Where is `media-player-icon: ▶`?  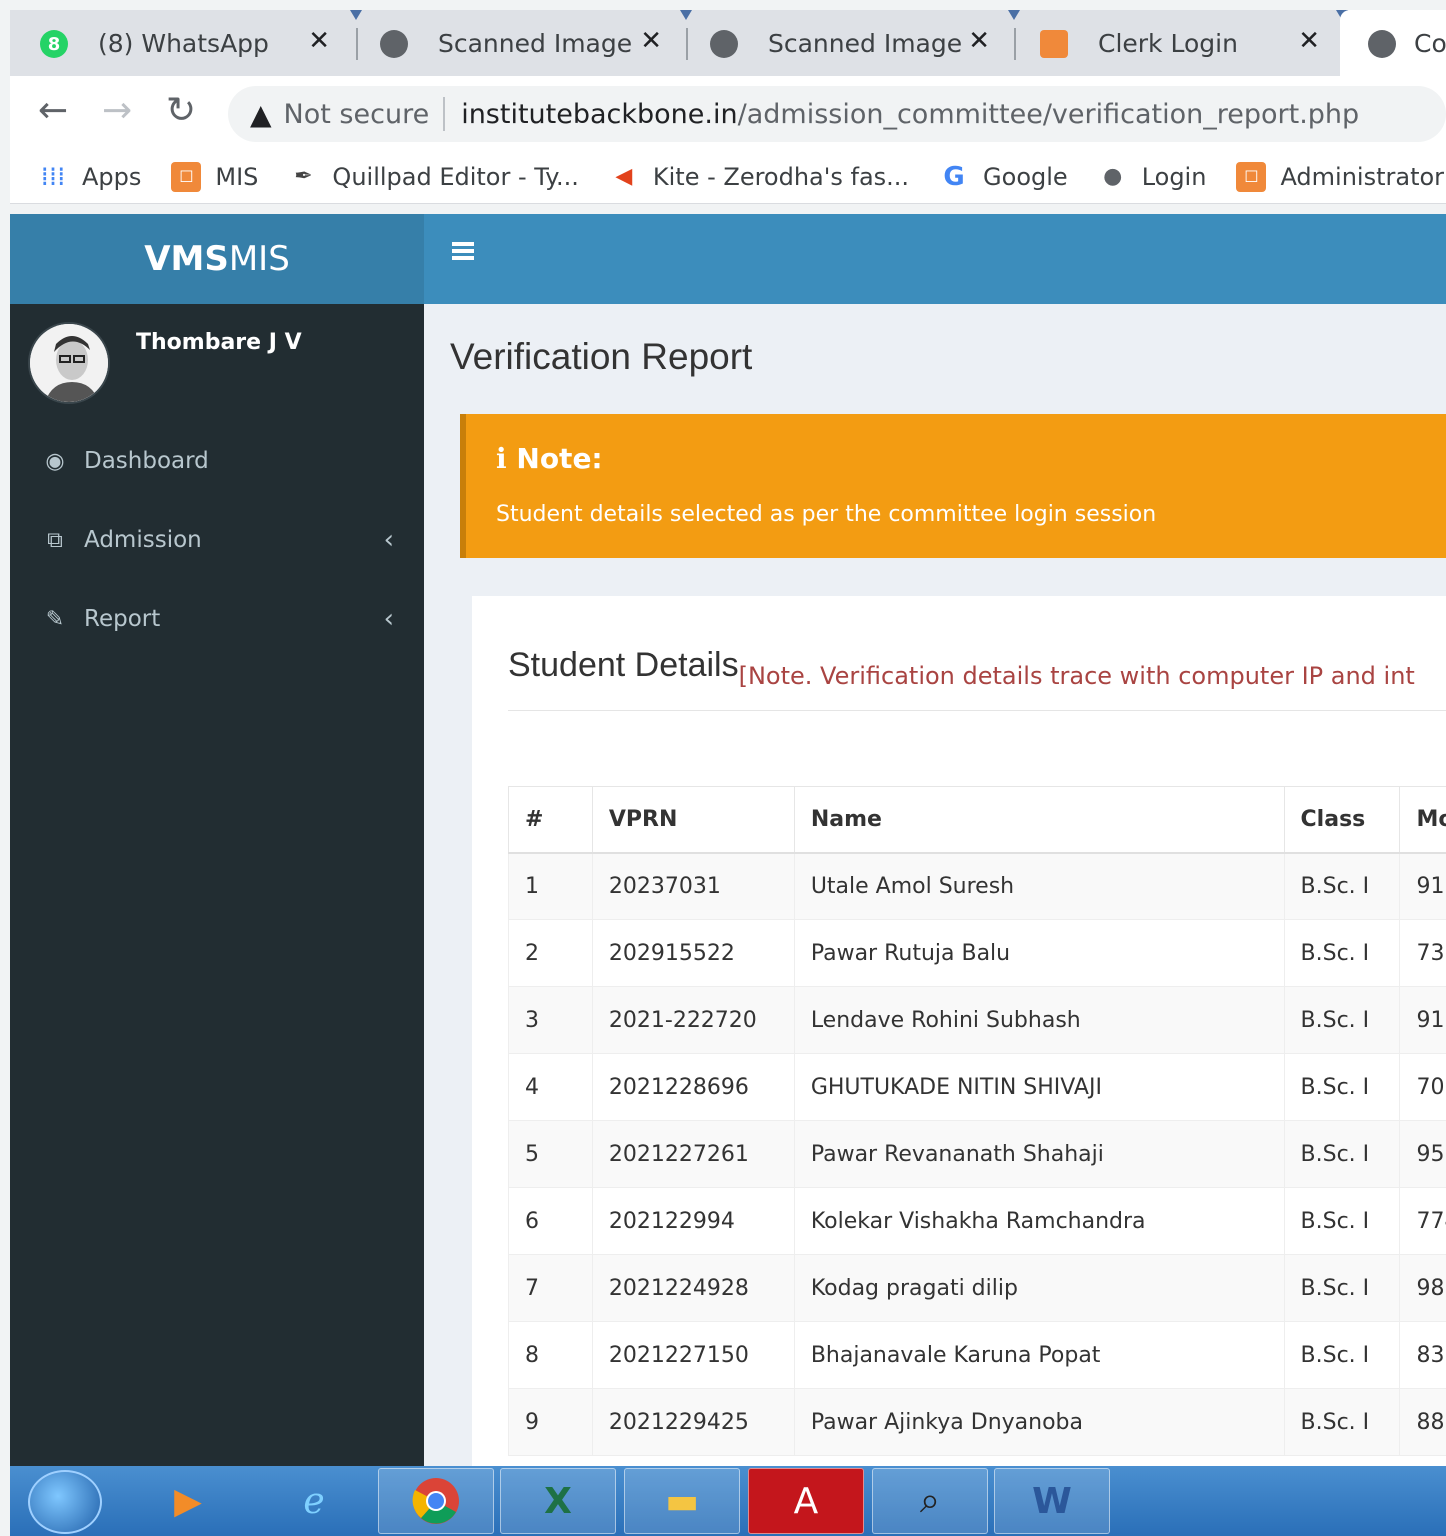 media-player-icon: ▶ is located at coordinates (188, 1501).